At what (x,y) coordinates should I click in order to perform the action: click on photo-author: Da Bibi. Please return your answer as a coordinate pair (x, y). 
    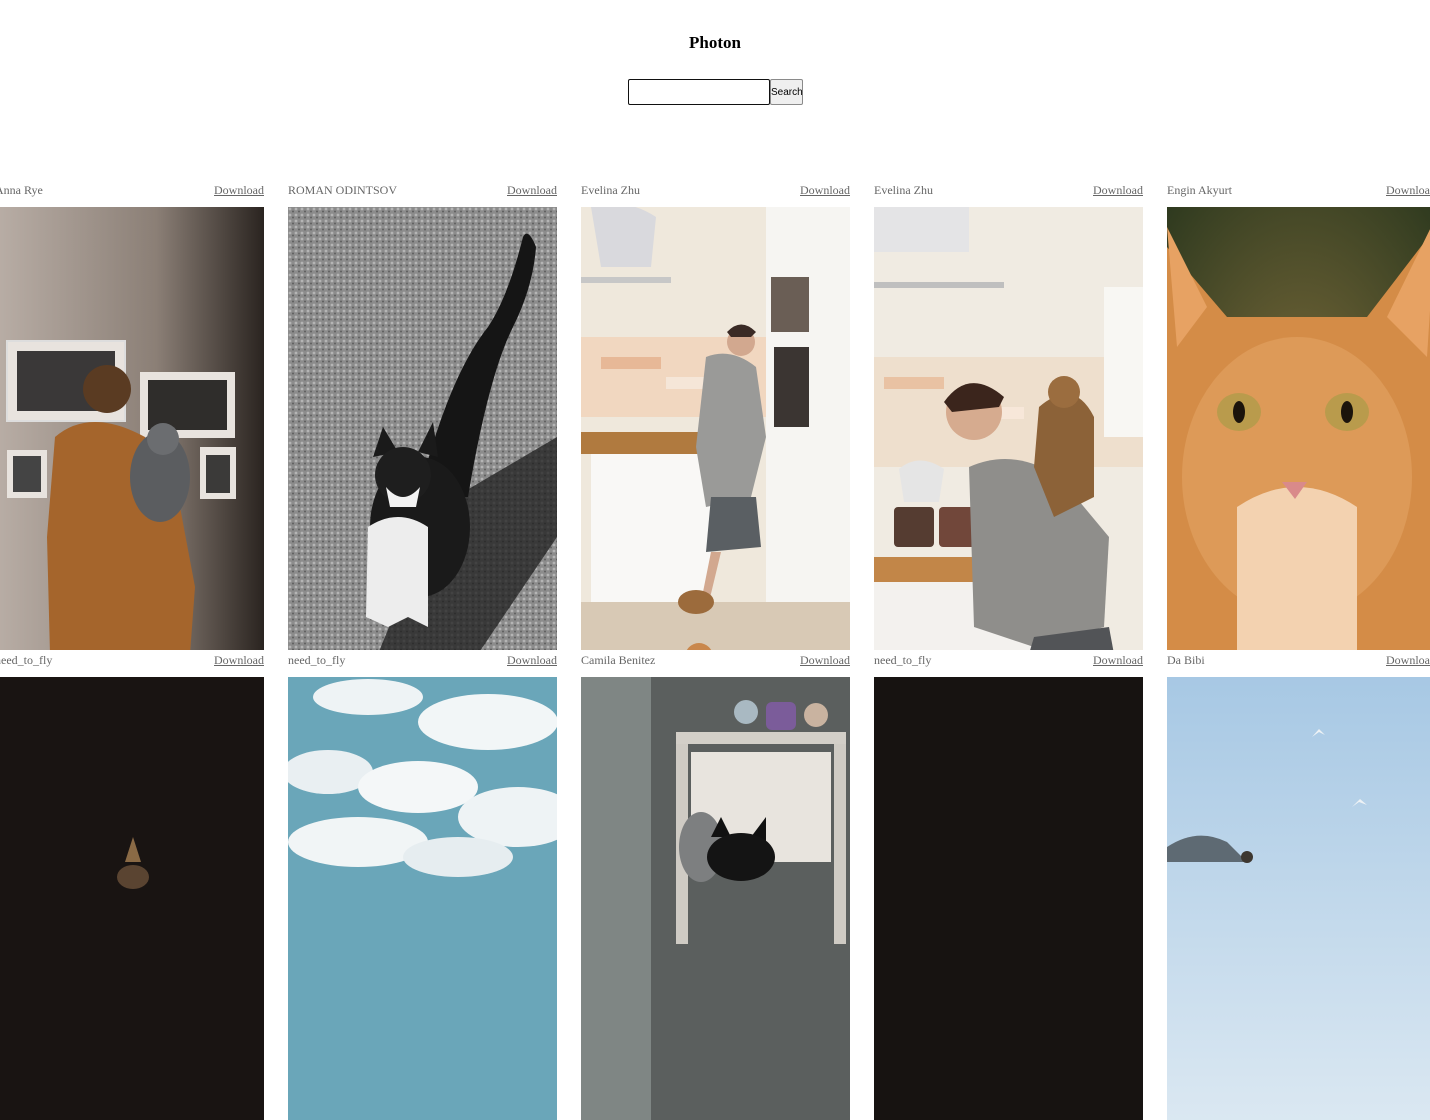
    Looking at the image, I should click on (1186, 660).